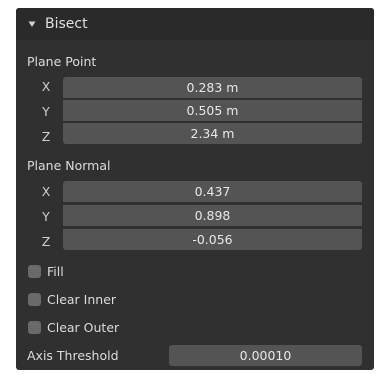 The height and width of the screenshot is (374, 382). I want to click on plane-point-z-field: 2.34 m, so click(212, 133).